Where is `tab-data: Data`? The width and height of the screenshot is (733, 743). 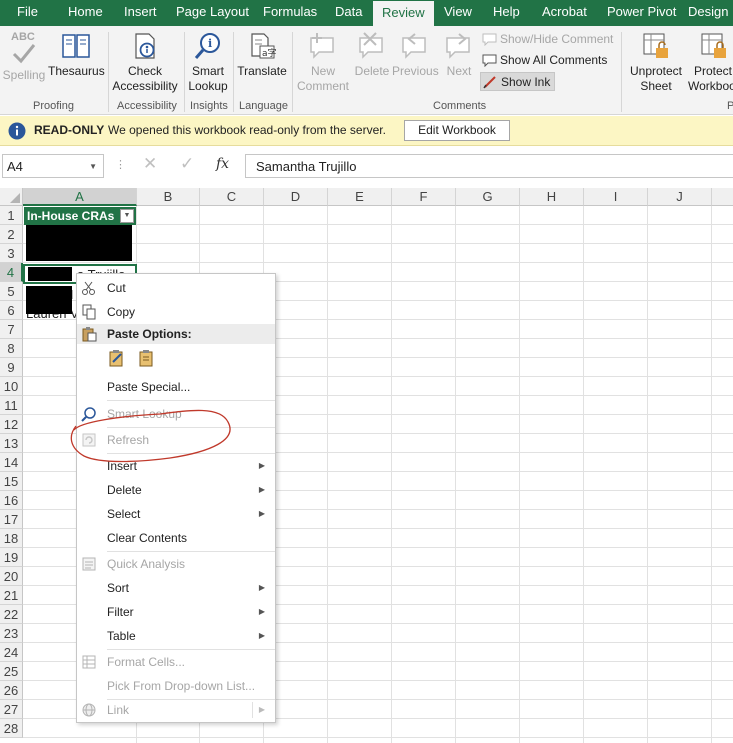
tab-data: Data is located at coordinates (348, 13).